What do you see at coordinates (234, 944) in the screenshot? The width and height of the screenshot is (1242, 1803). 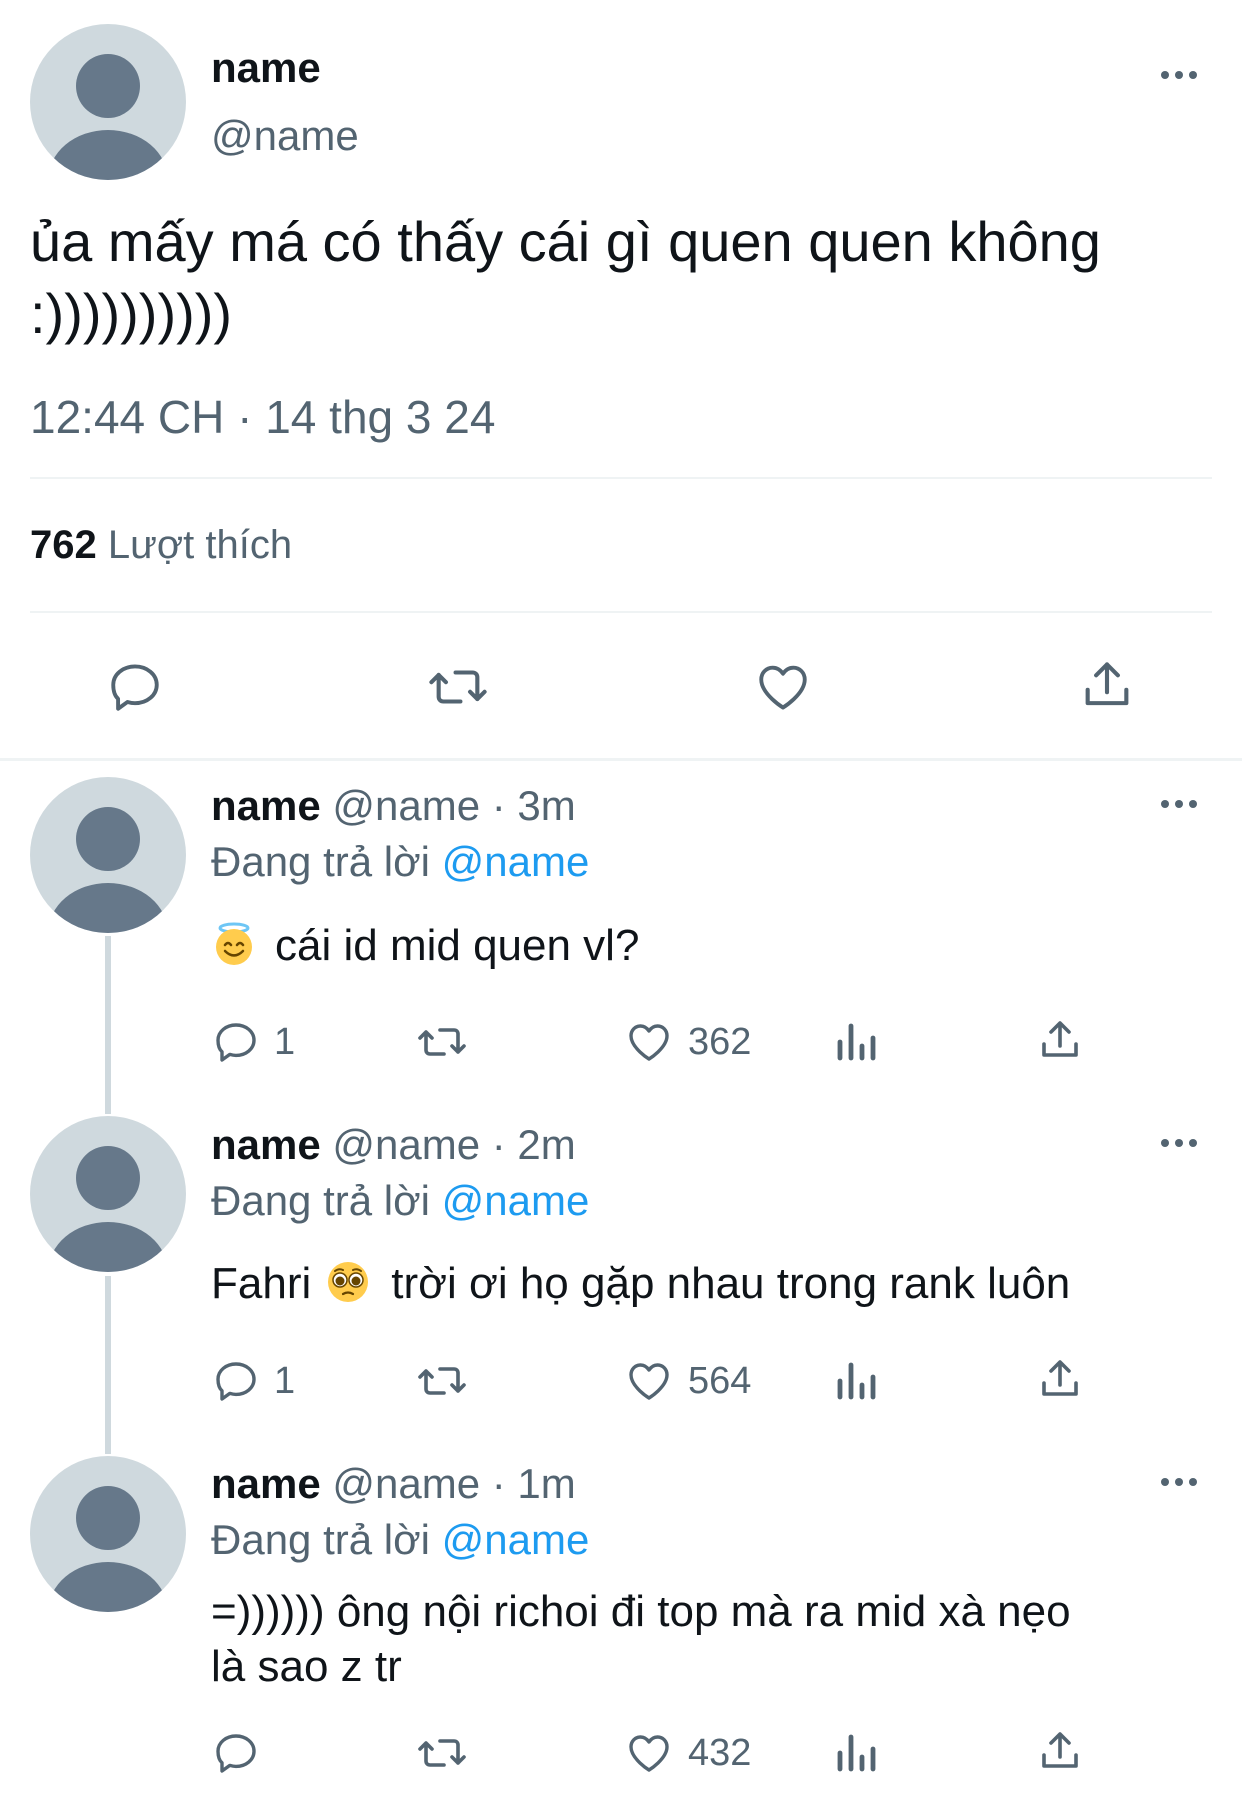 I see `smiling-face-with-halo-emoji` at bounding box center [234, 944].